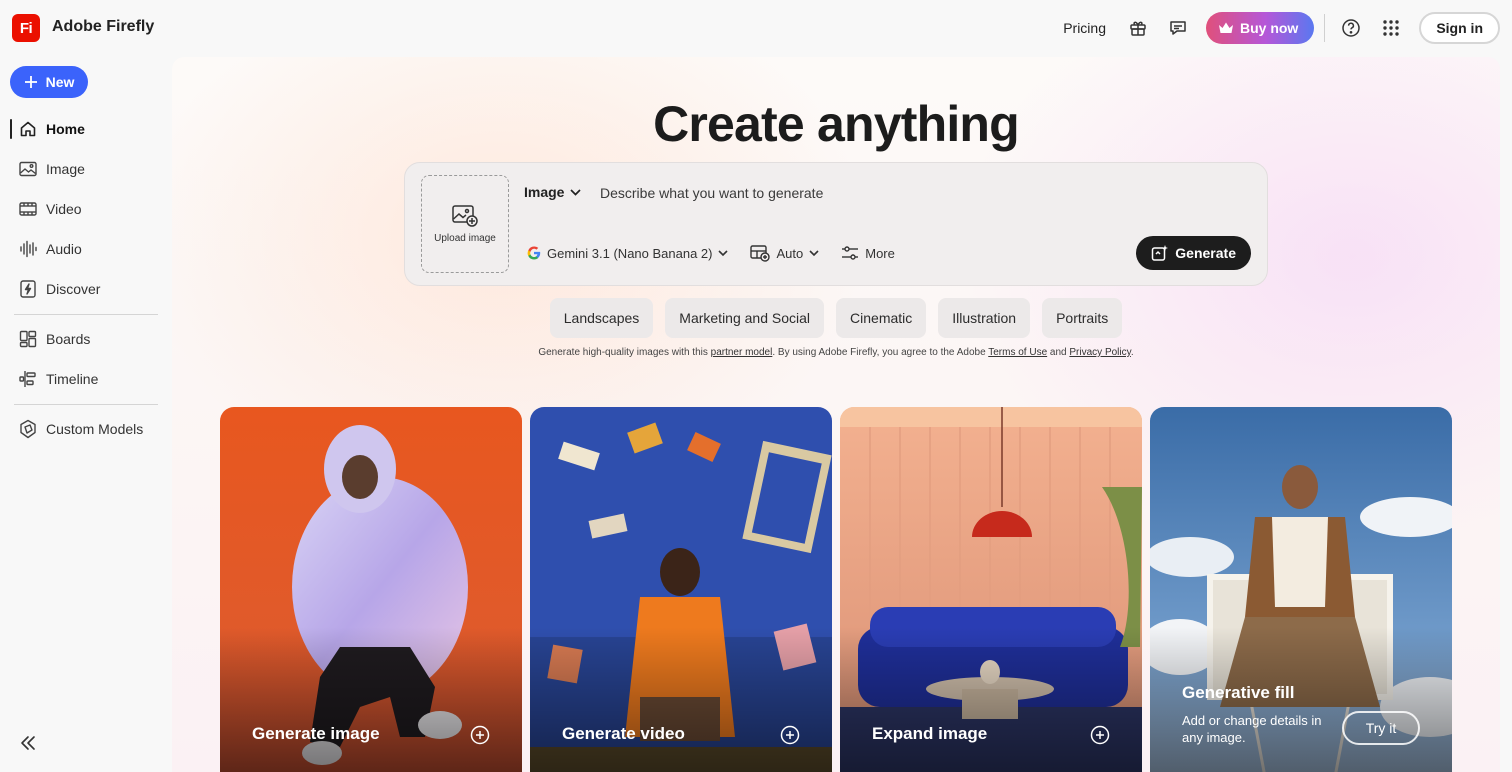  I want to click on boards-icon, so click(28, 339).